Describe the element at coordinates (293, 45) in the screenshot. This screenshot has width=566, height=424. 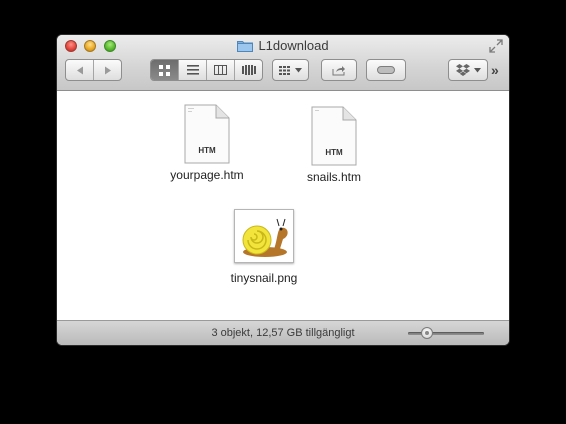
I see `window-title-text: L1download` at that location.